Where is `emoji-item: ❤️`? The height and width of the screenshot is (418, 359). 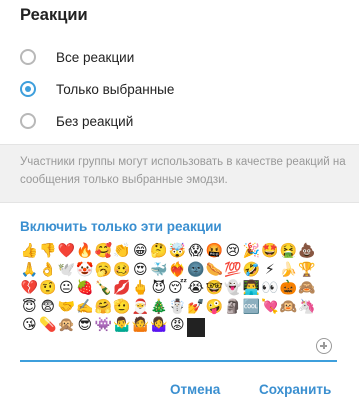
emoji-item: ❤️ is located at coordinates (66, 251).